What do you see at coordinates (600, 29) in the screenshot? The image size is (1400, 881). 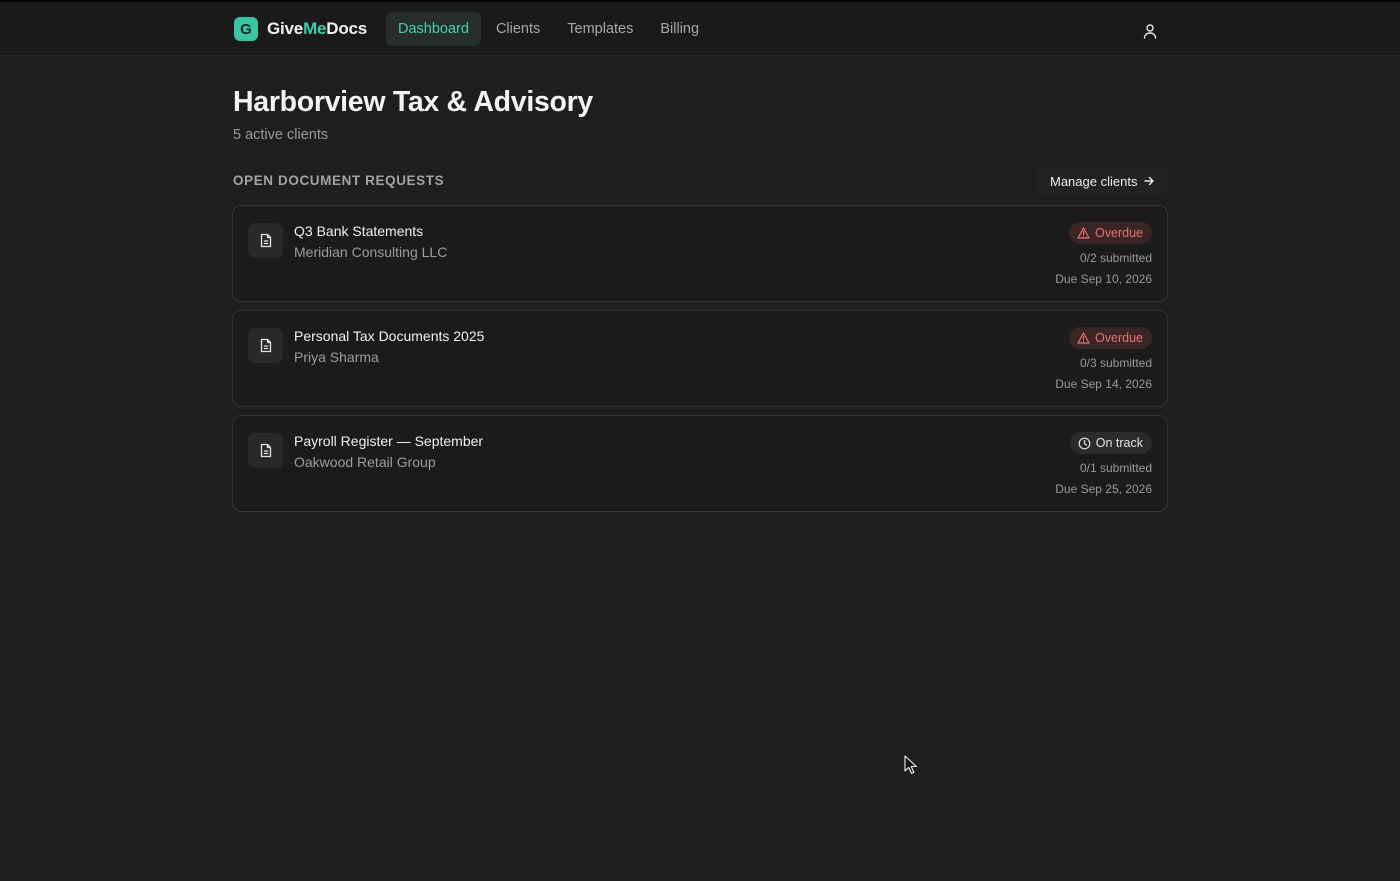 I see `nav-item-templates: Templates` at bounding box center [600, 29].